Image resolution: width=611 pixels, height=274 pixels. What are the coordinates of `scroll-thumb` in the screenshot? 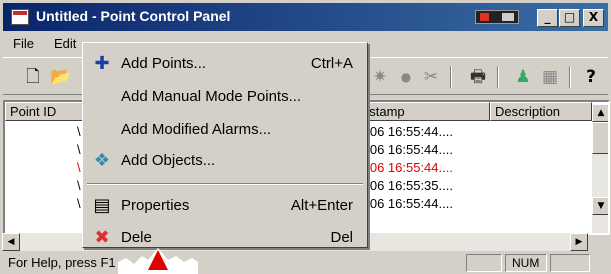 It's located at (600, 138).